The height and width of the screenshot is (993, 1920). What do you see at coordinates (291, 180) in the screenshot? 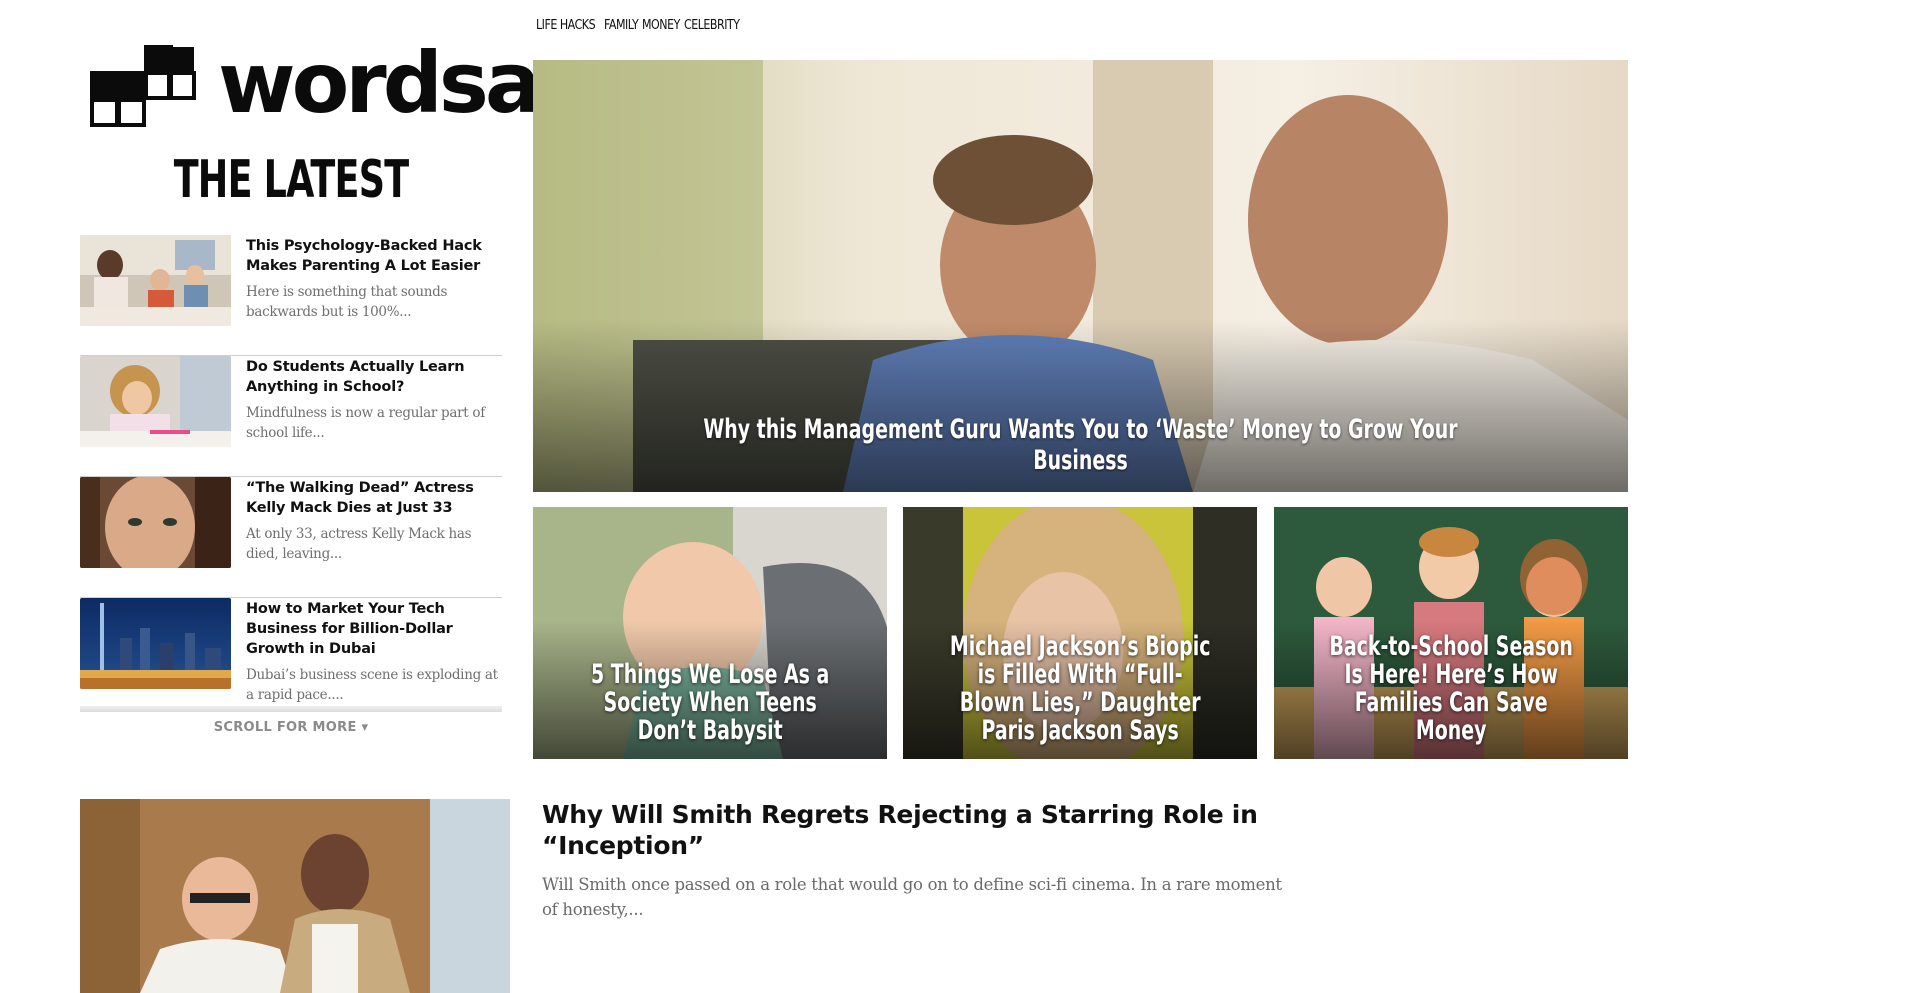
I see `latest-heading: THE LATEST` at bounding box center [291, 180].